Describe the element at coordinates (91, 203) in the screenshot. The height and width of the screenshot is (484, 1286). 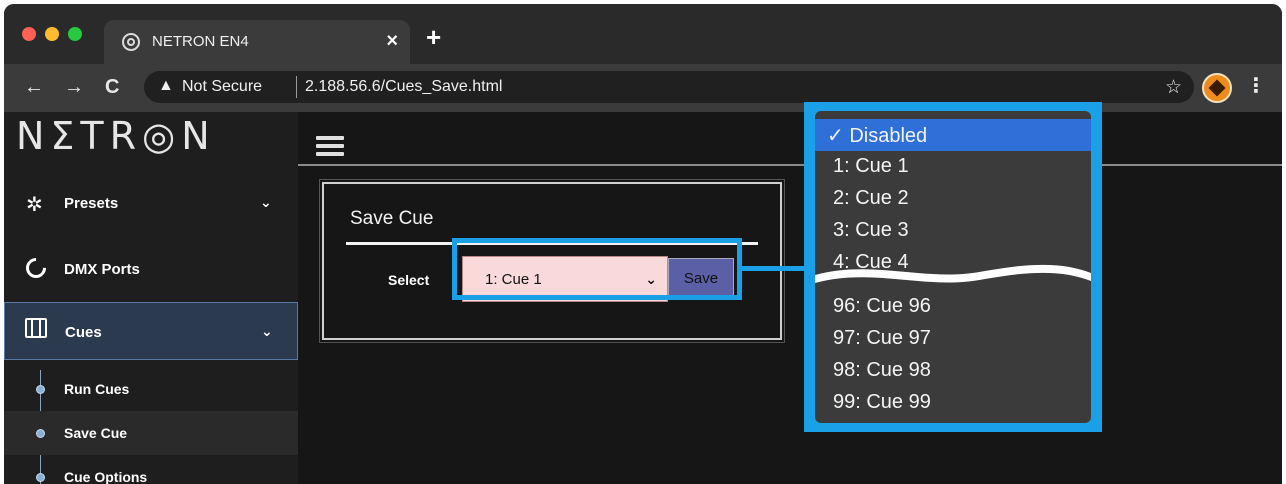
I see `sidebar-item-label: Presets` at that location.